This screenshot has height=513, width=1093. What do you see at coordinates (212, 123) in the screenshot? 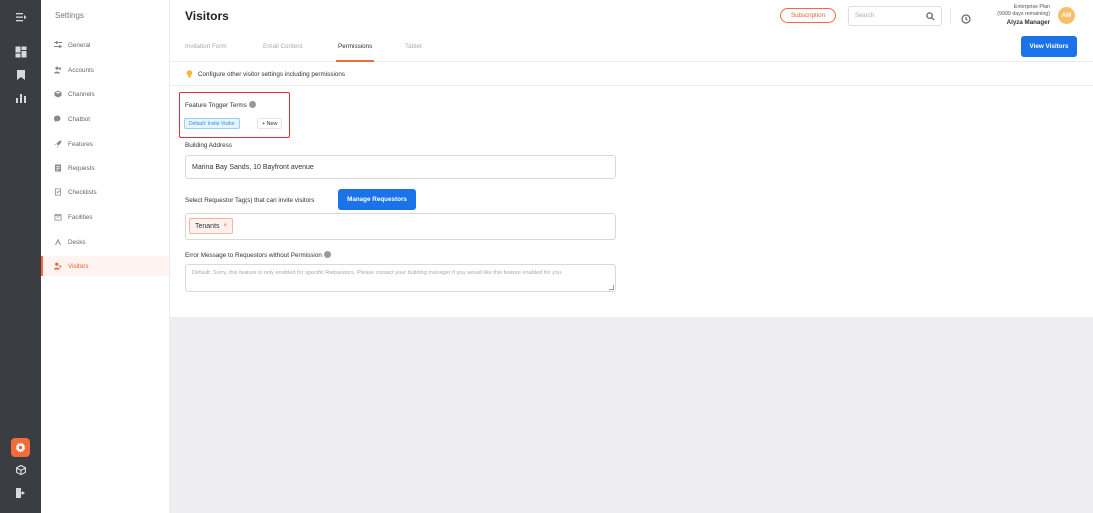
I see `trigger-term-chip: Default: Invite Visitor` at bounding box center [212, 123].